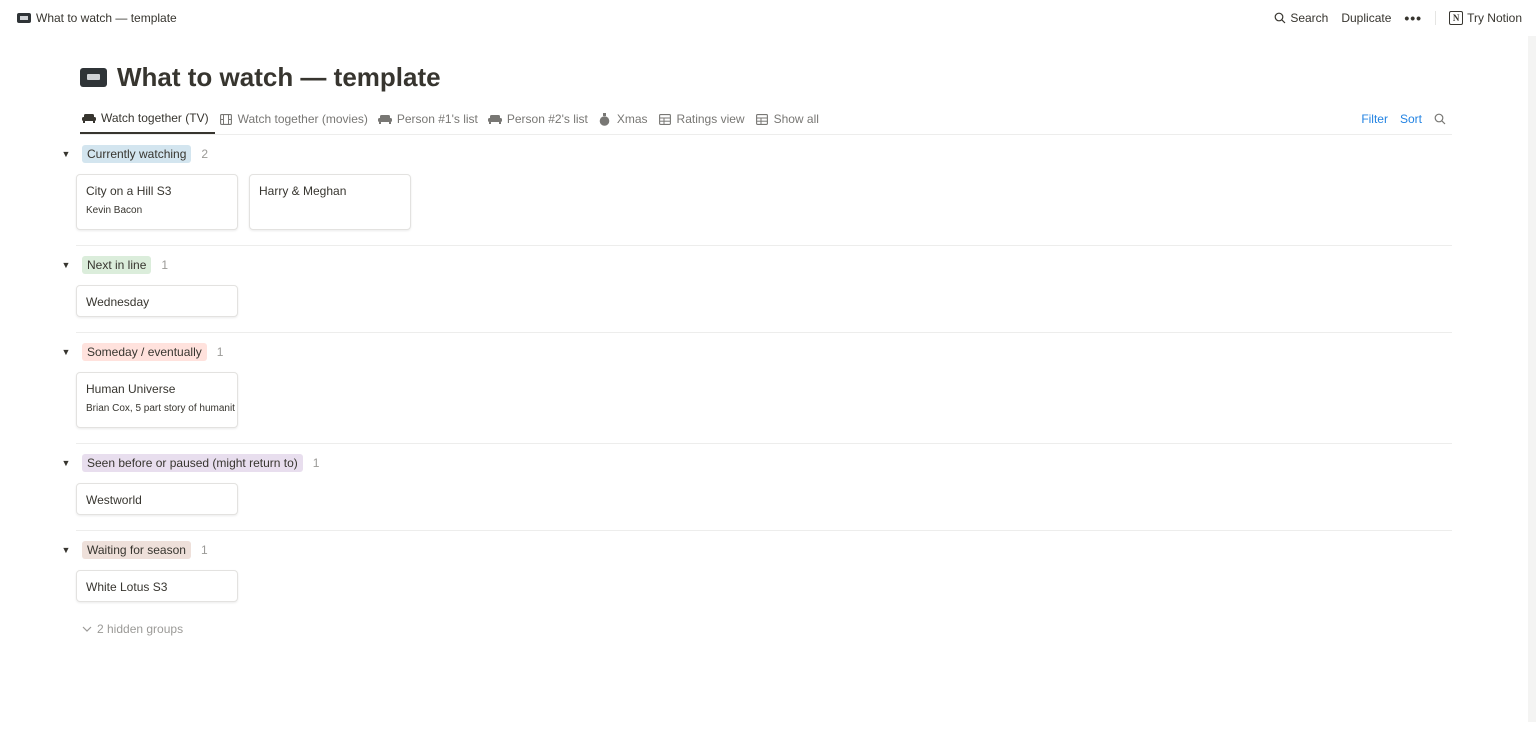 Image resolution: width=1536 pixels, height=755 pixels. What do you see at coordinates (129, 191) in the screenshot?
I see `card-title: City on a Hill S3` at bounding box center [129, 191].